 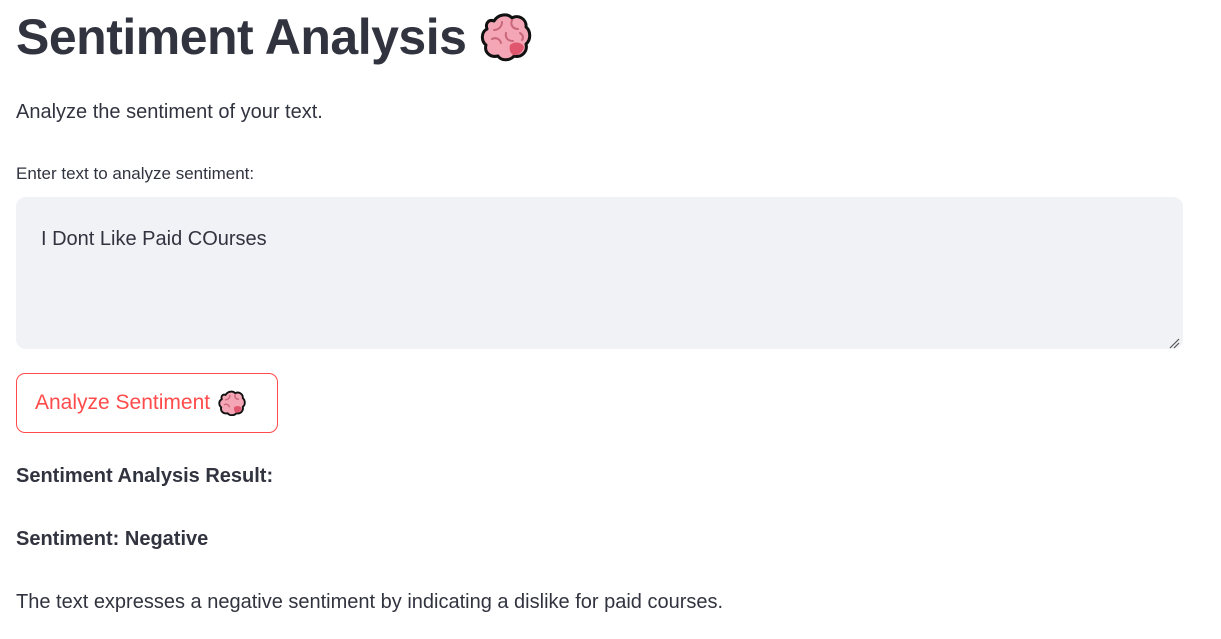 What do you see at coordinates (169, 112) in the screenshot?
I see `page-subtitle: Analyze the sentiment of your text.` at bounding box center [169, 112].